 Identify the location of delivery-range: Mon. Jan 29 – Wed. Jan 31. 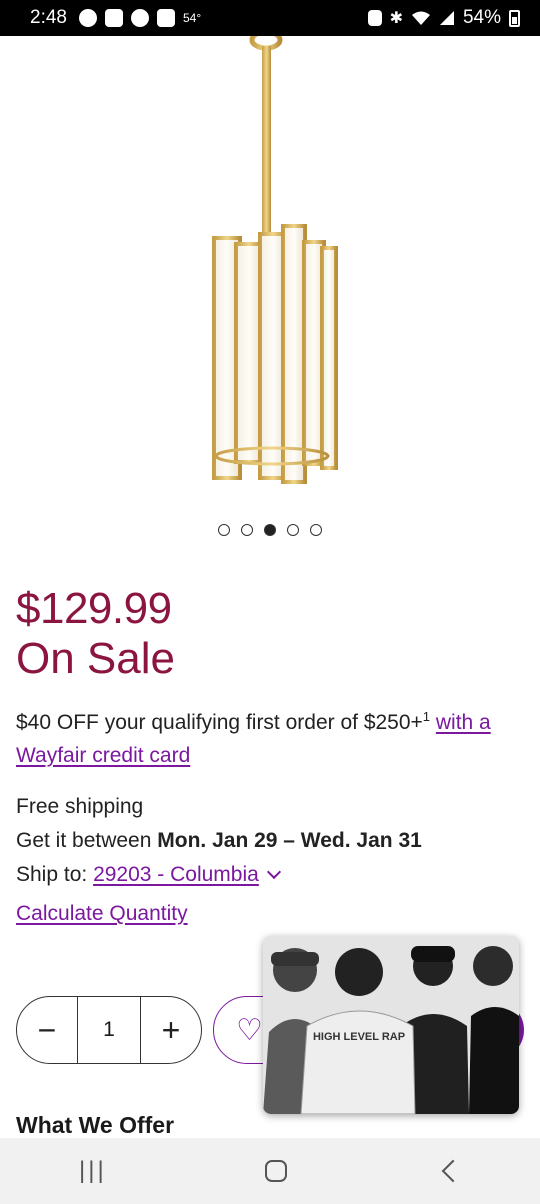
(289, 840).